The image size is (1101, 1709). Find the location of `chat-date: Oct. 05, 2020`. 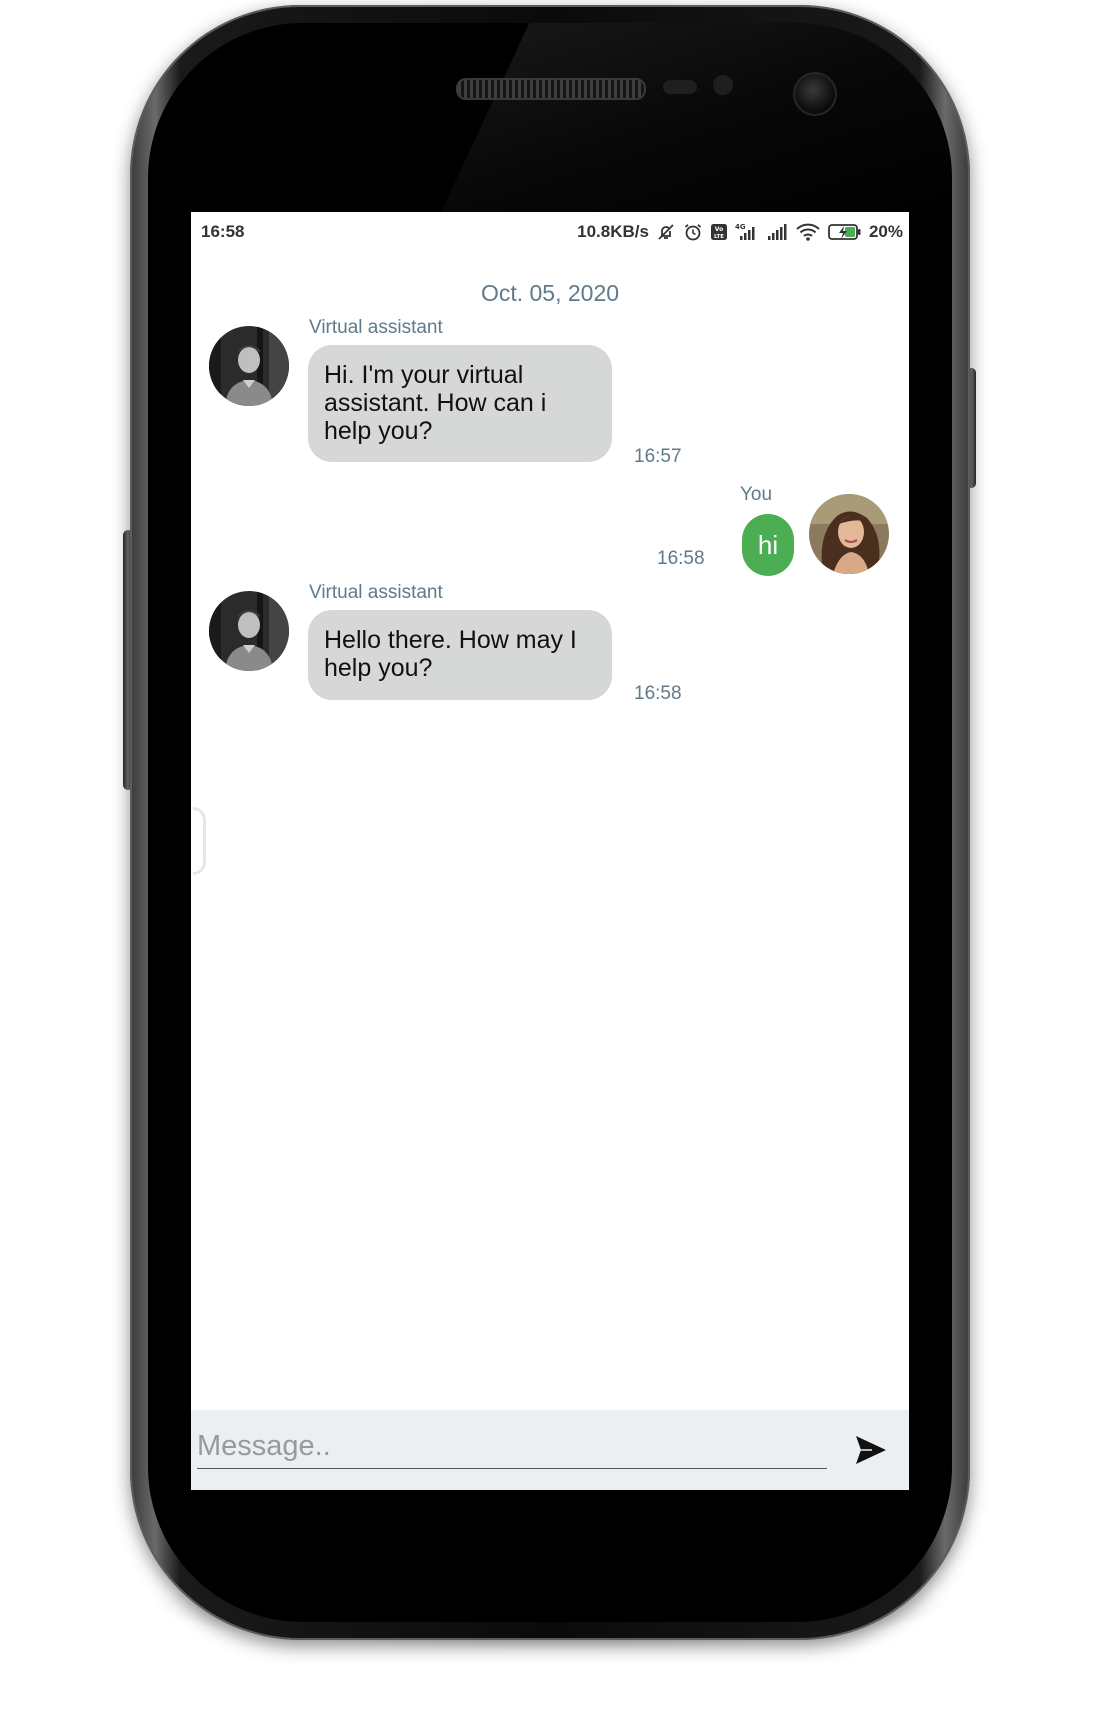

chat-date: Oct. 05, 2020 is located at coordinates (550, 293).